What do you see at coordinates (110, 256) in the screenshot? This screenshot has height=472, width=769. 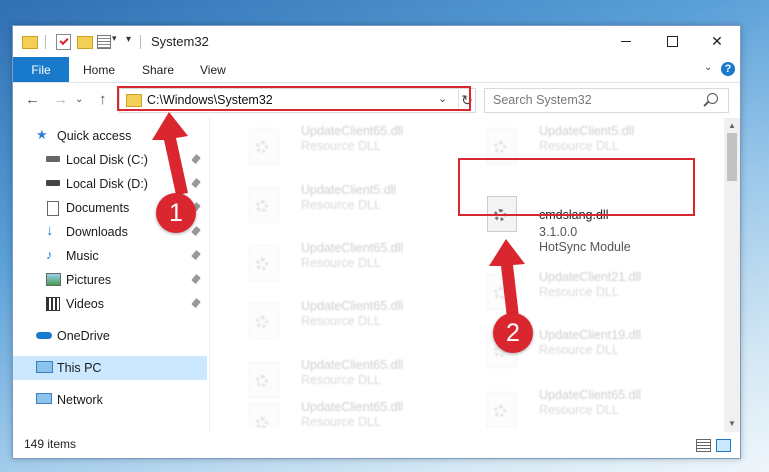 I see `sidebar-item-music: ♪ Music` at bounding box center [110, 256].